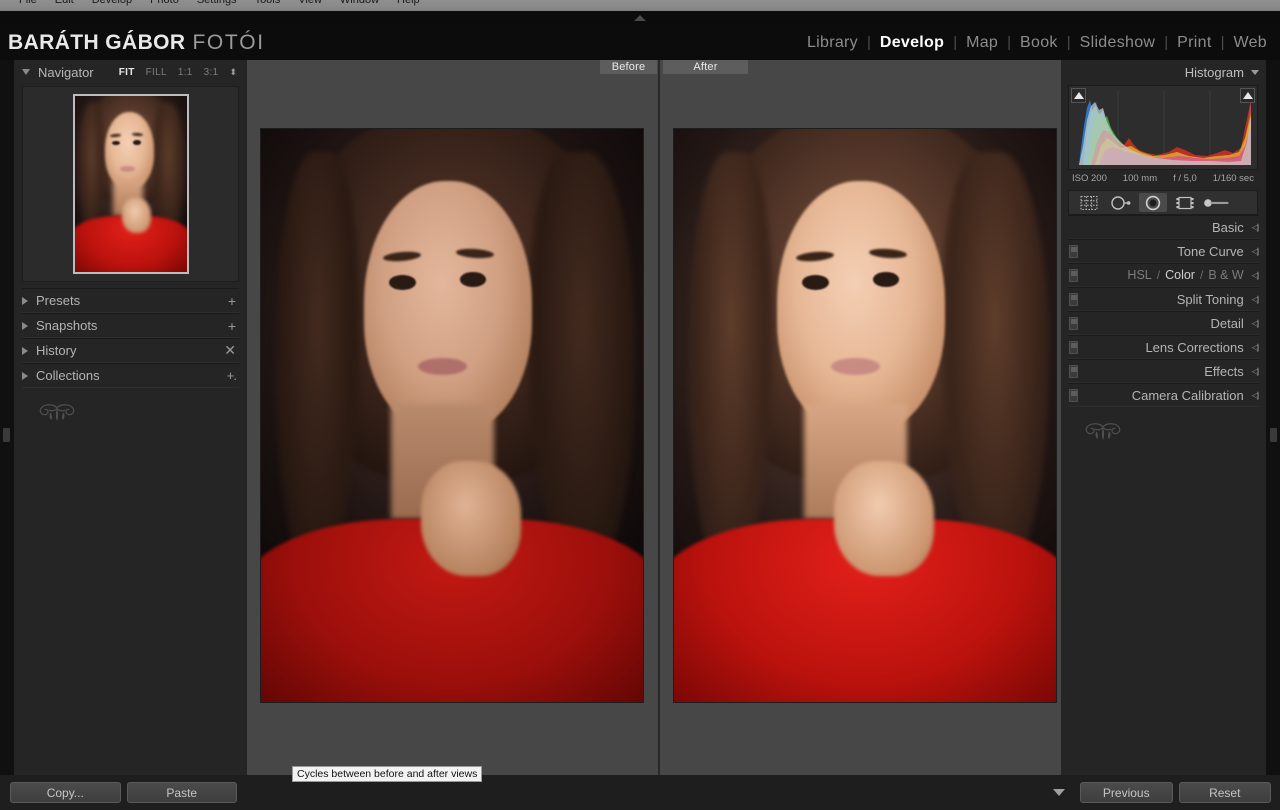 The height and width of the screenshot is (810, 1280). What do you see at coordinates (1163, 251) in the screenshot?
I see `develop-section-tone-curve: Tone Curve ◁|` at bounding box center [1163, 251].